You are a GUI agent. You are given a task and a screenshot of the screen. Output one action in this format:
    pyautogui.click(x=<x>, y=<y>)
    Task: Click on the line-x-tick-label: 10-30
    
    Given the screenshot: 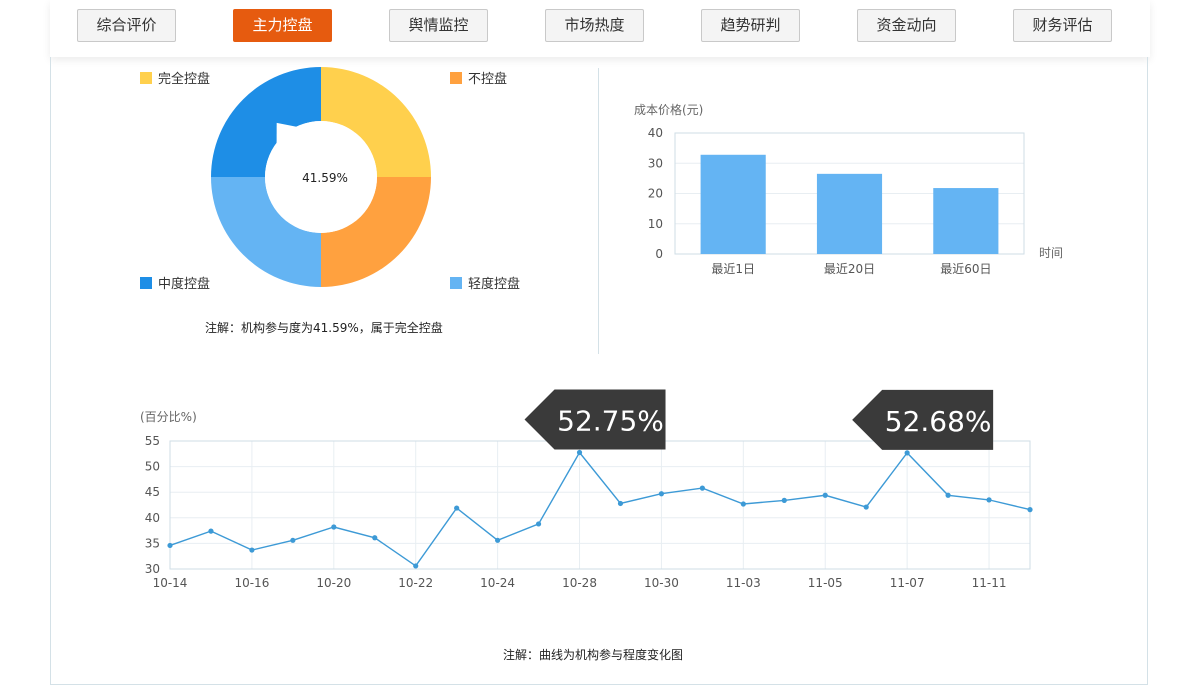 What is the action you would take?
    pyautogui.click(x=661, y=583)
    